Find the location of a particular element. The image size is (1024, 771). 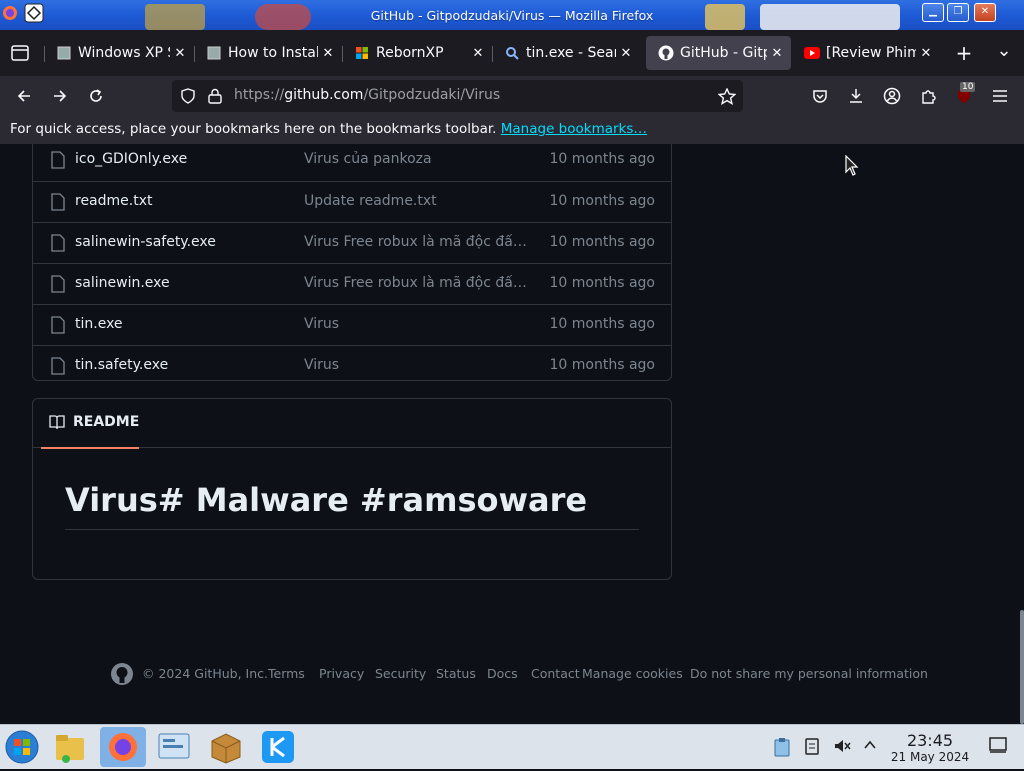

tab-youtube: [Review Phim ✕ is located at coordinates (866, 53).